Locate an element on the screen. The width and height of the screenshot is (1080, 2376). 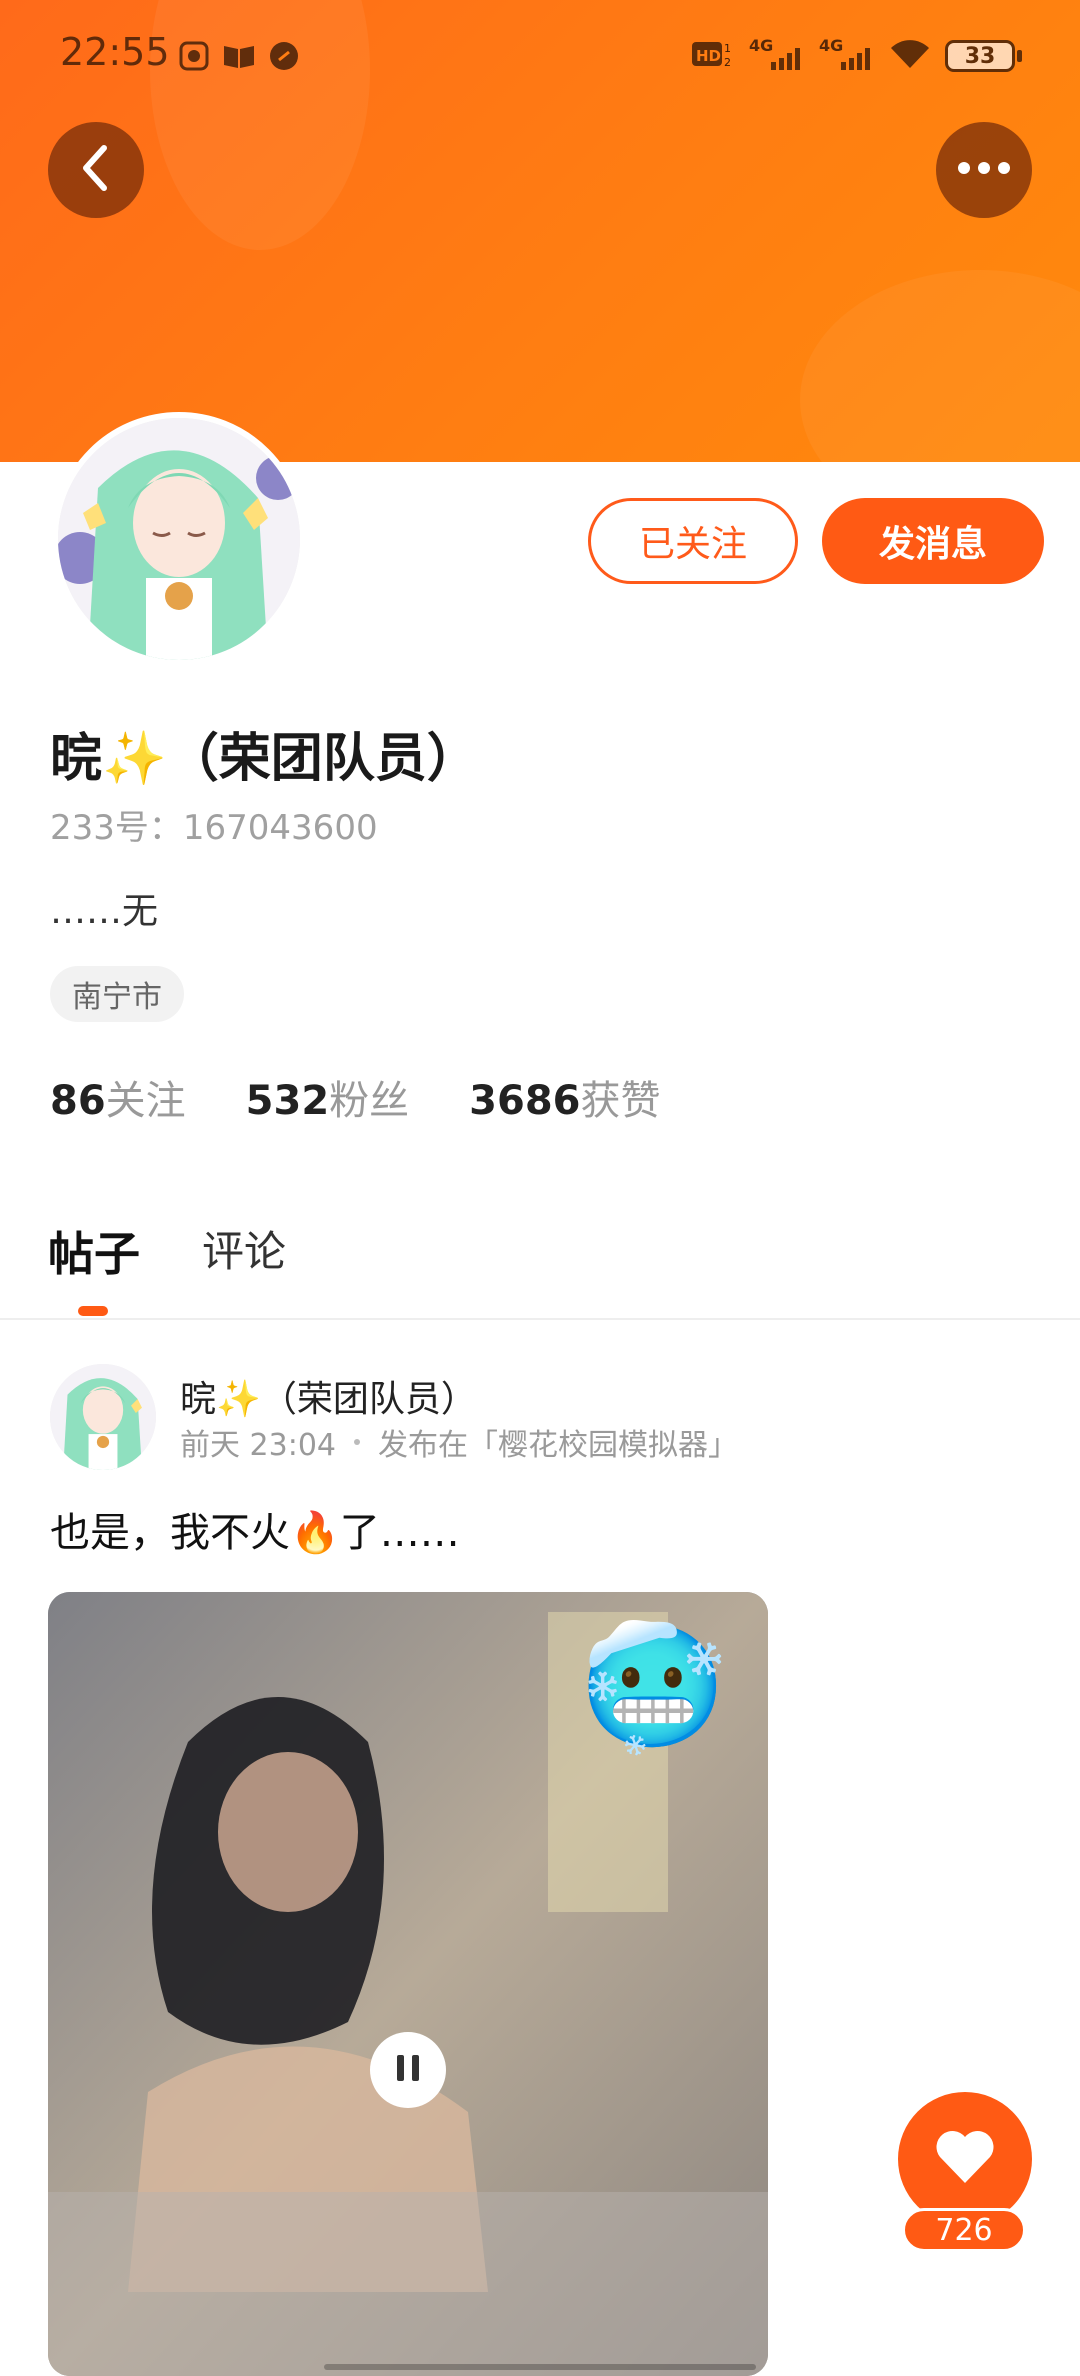
stat-label: 粉丝 is located at coordinates (369, 1101).